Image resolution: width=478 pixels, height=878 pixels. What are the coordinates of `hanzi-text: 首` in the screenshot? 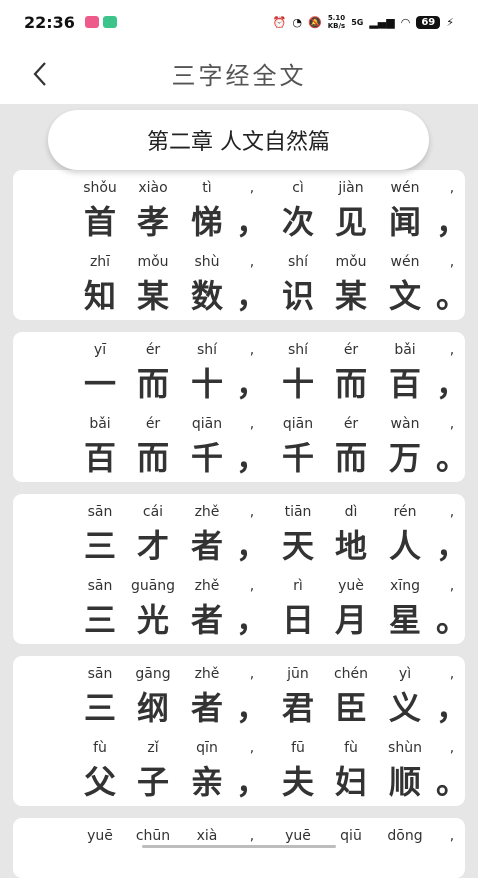 It's located at (99, 222).